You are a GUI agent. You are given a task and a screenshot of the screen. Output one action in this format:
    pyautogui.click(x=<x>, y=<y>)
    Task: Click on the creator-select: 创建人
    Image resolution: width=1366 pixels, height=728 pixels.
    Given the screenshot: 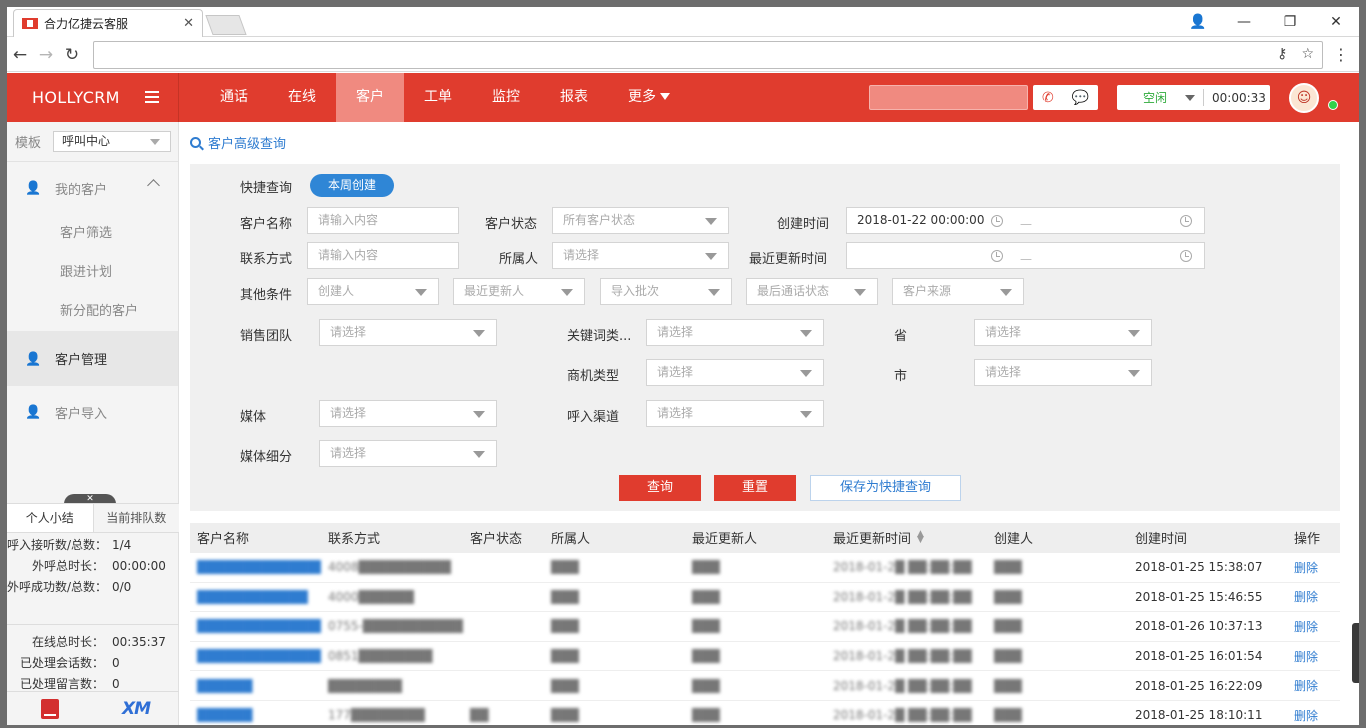 What is the action you would take?
    pyautogui.click(x=373, y=291)
    